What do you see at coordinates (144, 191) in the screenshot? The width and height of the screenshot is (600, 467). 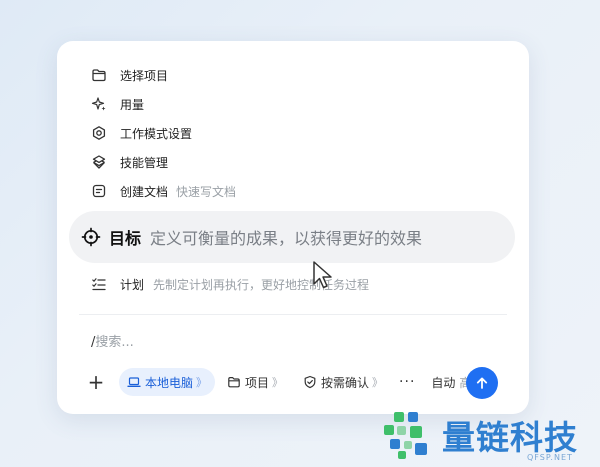 I see `menu-item-label: 创建文档` at bounding box center [144, 191].